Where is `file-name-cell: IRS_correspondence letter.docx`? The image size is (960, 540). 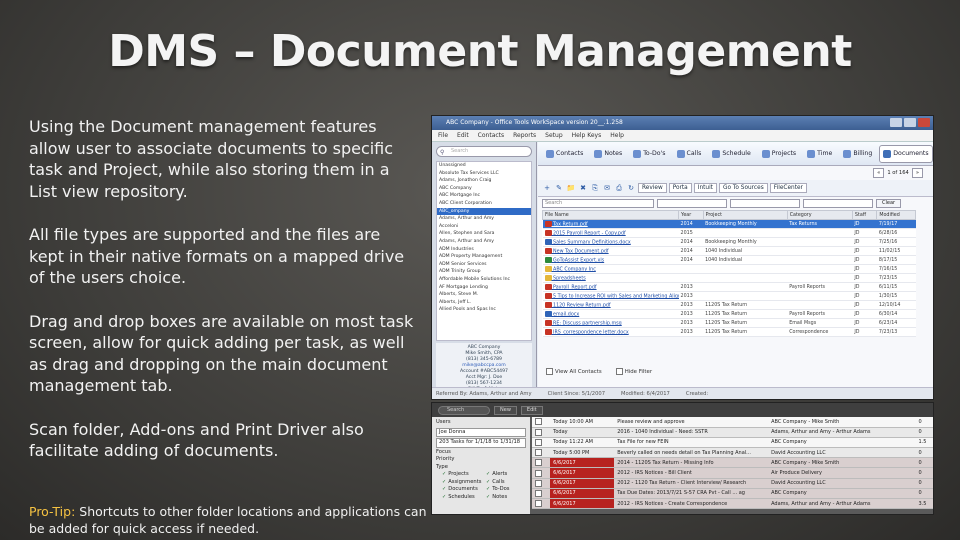 file-name-cell: IRS_correspondence letter.docx is located at coordinates (610, 332).